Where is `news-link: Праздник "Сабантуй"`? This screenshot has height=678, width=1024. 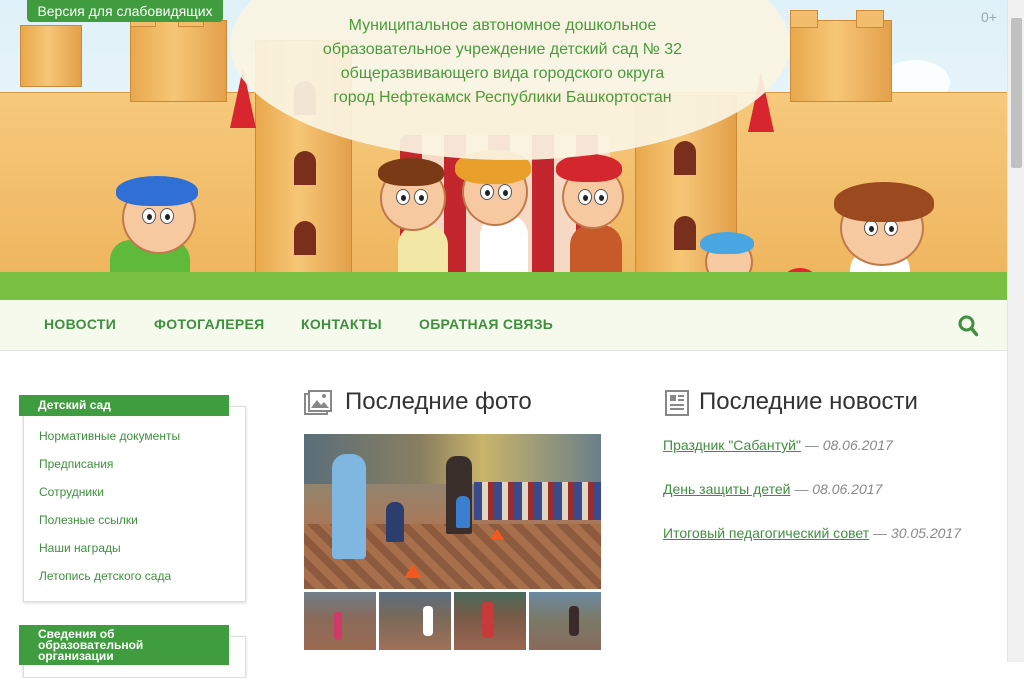
news-link: Праздник "Сабантуй" is located at coordinates (732, 445).